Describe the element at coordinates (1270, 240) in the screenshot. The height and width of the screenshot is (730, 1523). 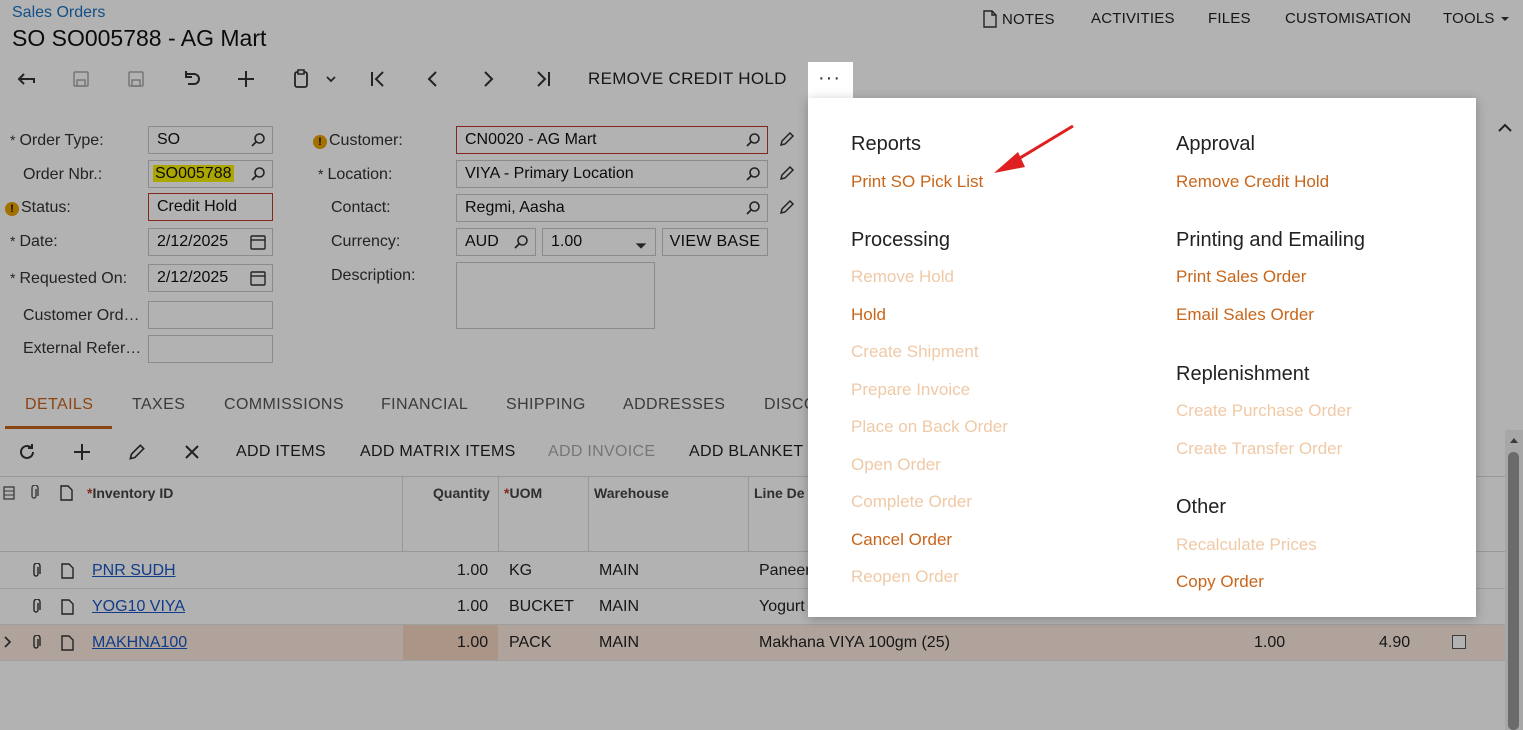
I see `printing-emailing-heading: Printing and Emailing` at that location.